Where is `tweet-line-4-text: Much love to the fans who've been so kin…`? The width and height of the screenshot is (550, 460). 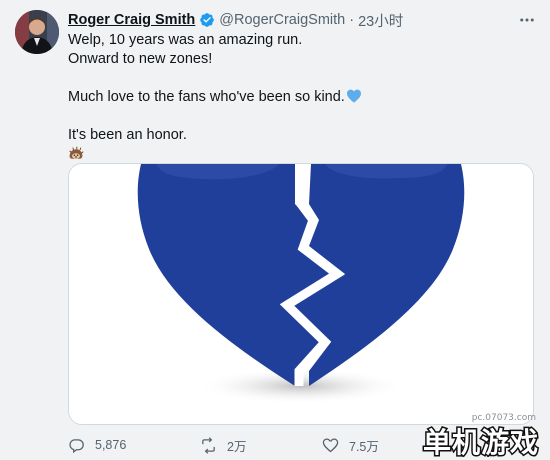 tweet-line-4-text: Much love to the fans who've been so kin… is located at coordinates (206, 97).